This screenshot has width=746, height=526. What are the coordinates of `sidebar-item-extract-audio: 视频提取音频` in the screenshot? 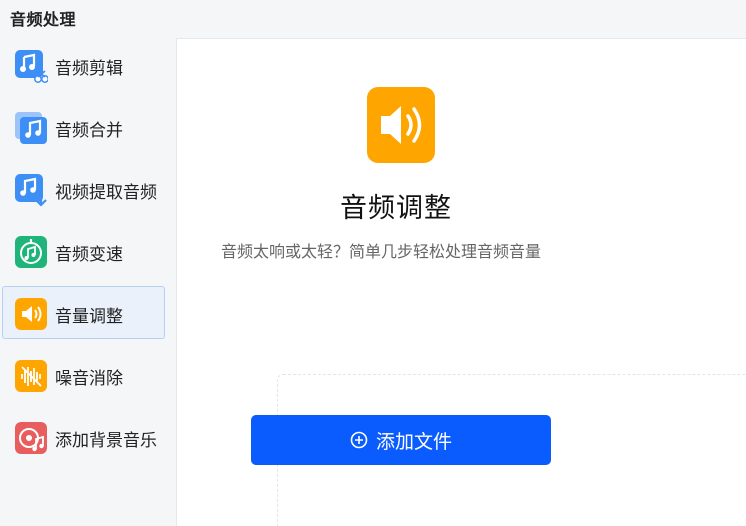 It's located at (83, 188).